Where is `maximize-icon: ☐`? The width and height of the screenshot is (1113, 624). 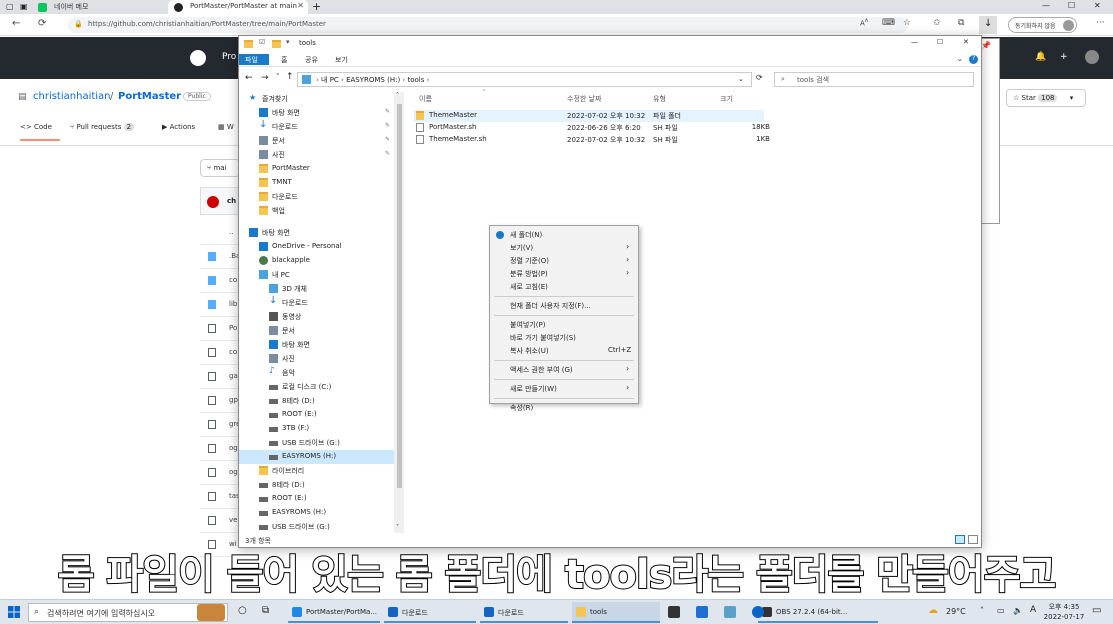
maximize-icon: ☐ is located at coordinates (1071, 5).